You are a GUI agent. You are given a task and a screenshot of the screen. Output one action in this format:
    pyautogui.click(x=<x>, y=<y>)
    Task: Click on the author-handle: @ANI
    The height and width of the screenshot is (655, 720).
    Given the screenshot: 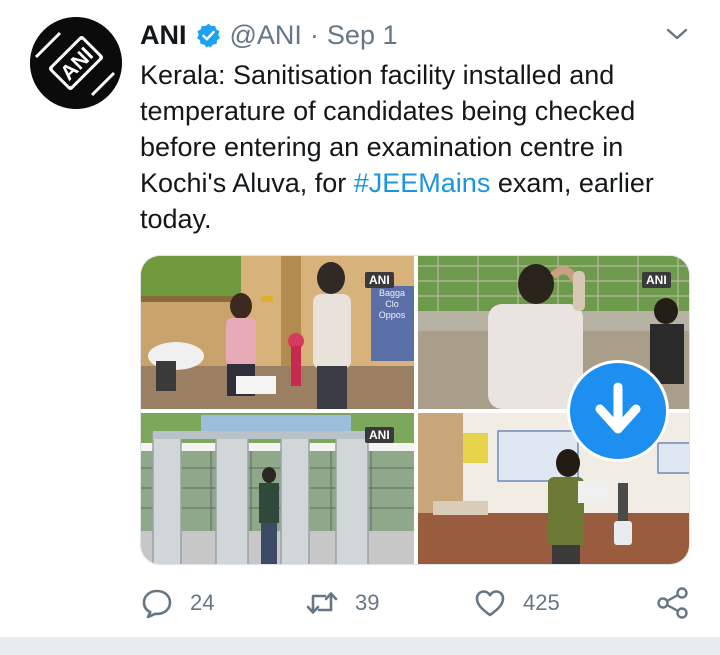 What is the action you would take?
    pyautogui.click(x=266, y=35)
    